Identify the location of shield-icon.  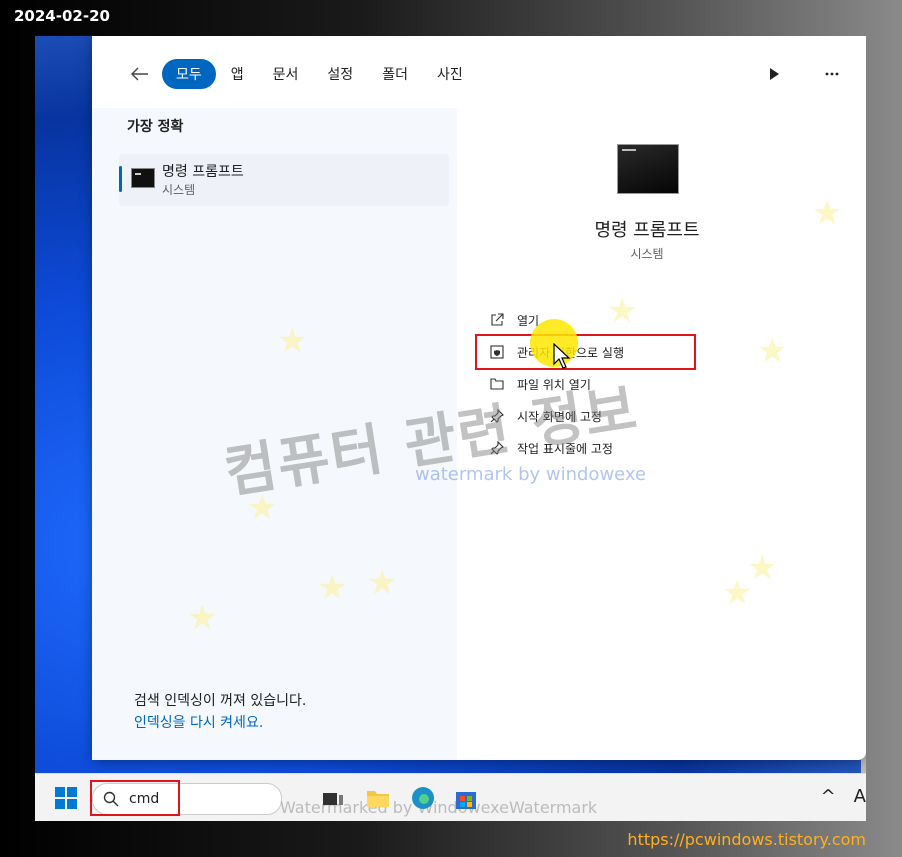
(497, 352).